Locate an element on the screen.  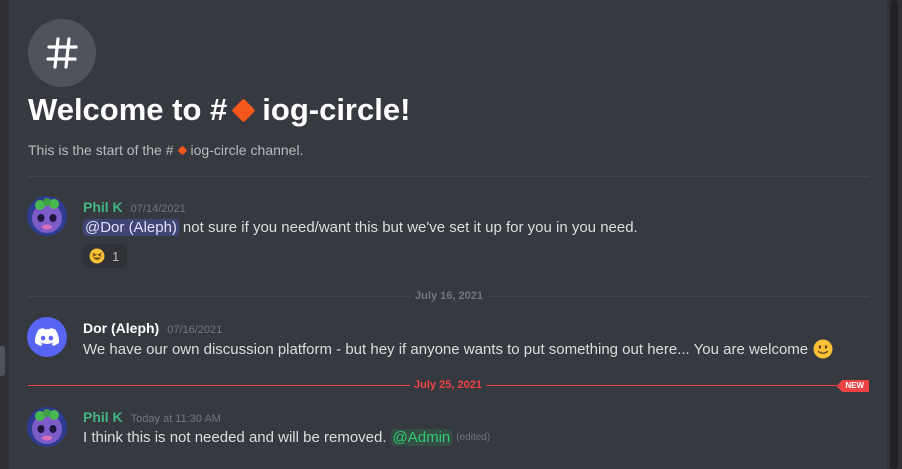
slightly-smiling-face-icon is located at coordinates (823, 349).